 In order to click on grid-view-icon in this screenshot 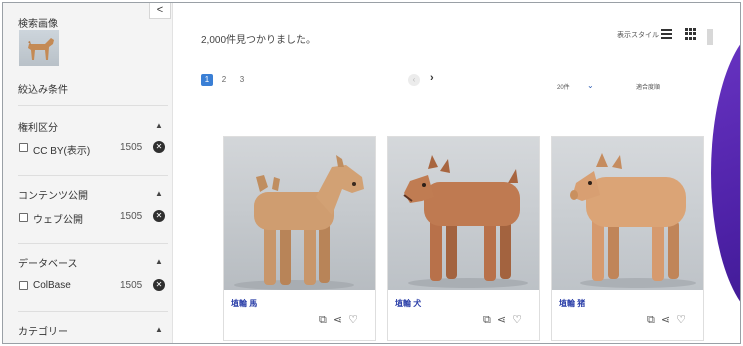, I will do `click(691, 34)`.